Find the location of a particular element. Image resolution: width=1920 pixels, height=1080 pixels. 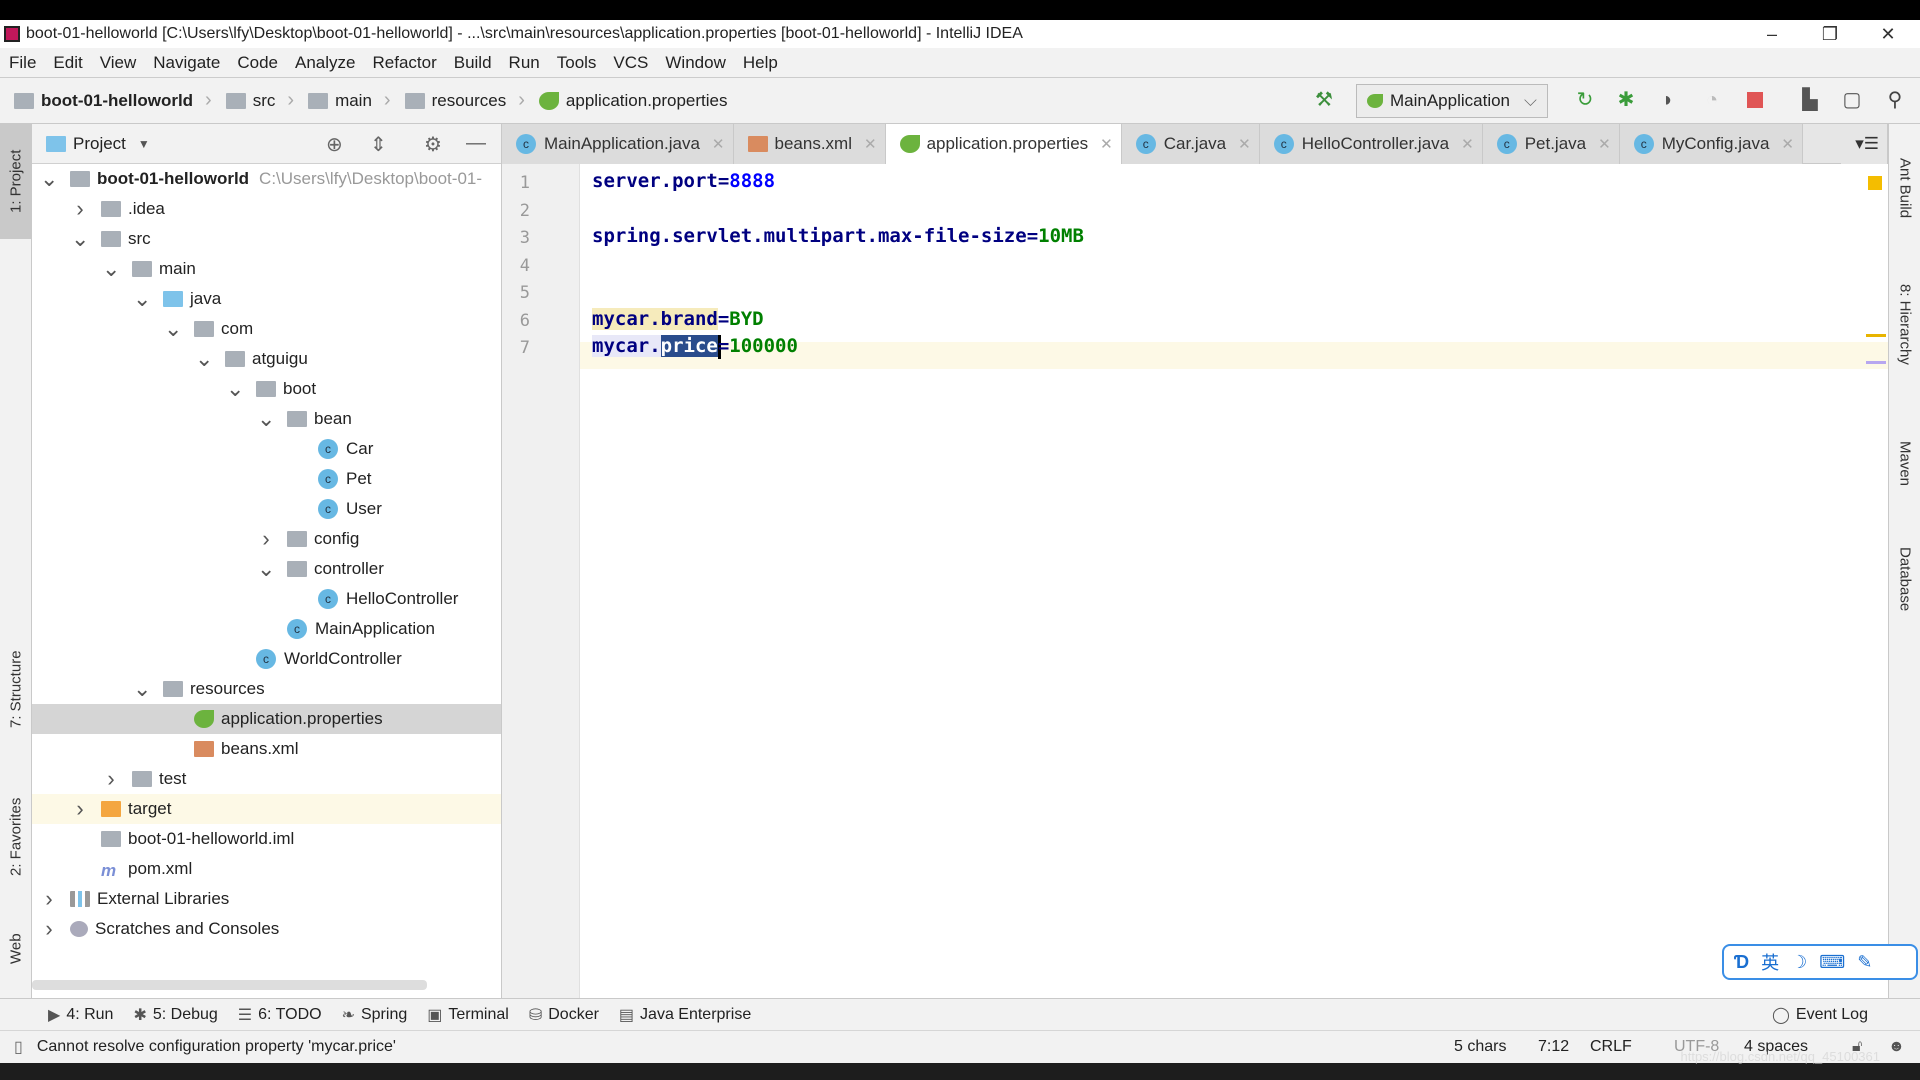

tool-window-spring: ❧ Spring is located at coordinates (375, 1015).